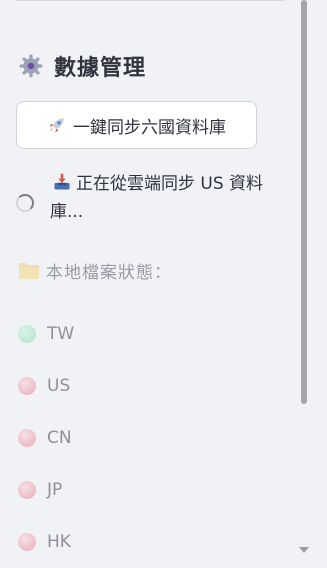 This screenshot has width=327, height=568. What do you see at coordinates (61, 334) in the screenshot?
I see `database-label: TW` at bounding box center [61, 334].